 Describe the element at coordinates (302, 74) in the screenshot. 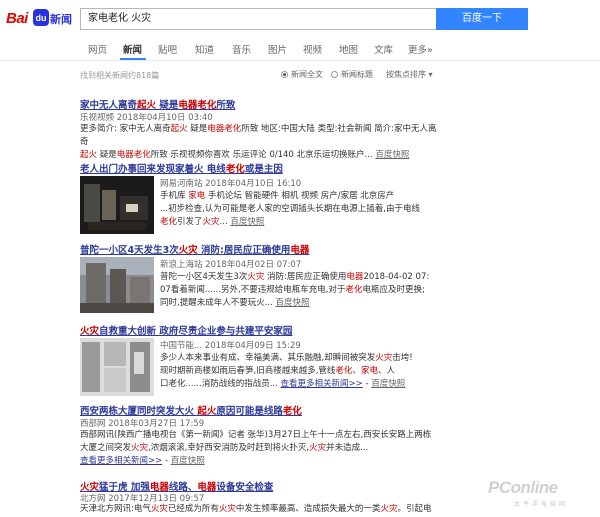

I see `filter-full-text: 新闻全文` at that location.